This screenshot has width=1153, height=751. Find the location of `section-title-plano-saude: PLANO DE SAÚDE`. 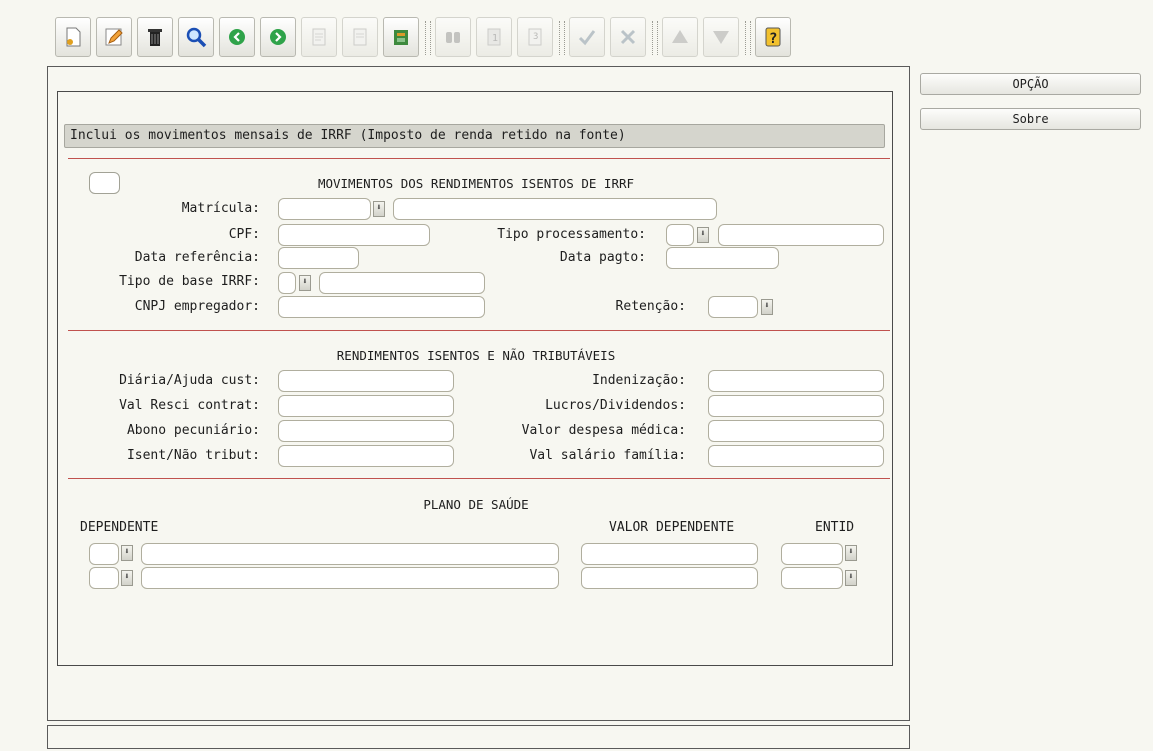

section-title-plano-saude: PLANO DE SAÚDE is located at coordinates (476, 504).